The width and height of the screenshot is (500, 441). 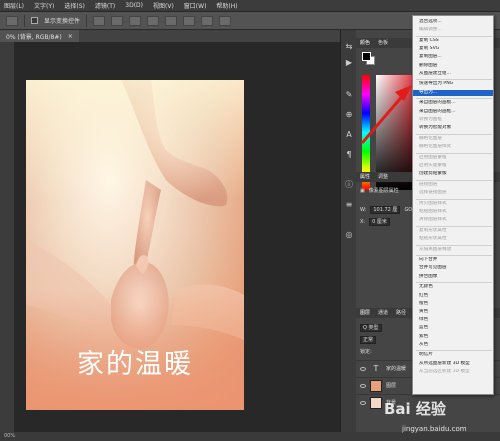 I want to click on close-icon: ×, so click(x=70, y=36).